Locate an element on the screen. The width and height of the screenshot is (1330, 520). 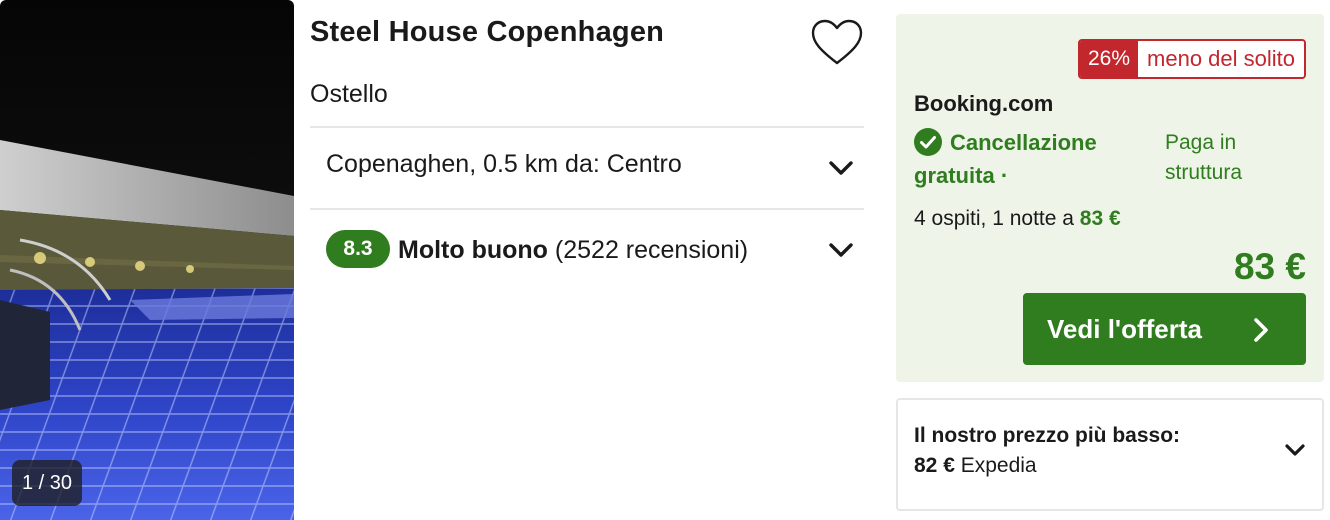
discount-text: meno del solito is located at coordinates (1221, 59).